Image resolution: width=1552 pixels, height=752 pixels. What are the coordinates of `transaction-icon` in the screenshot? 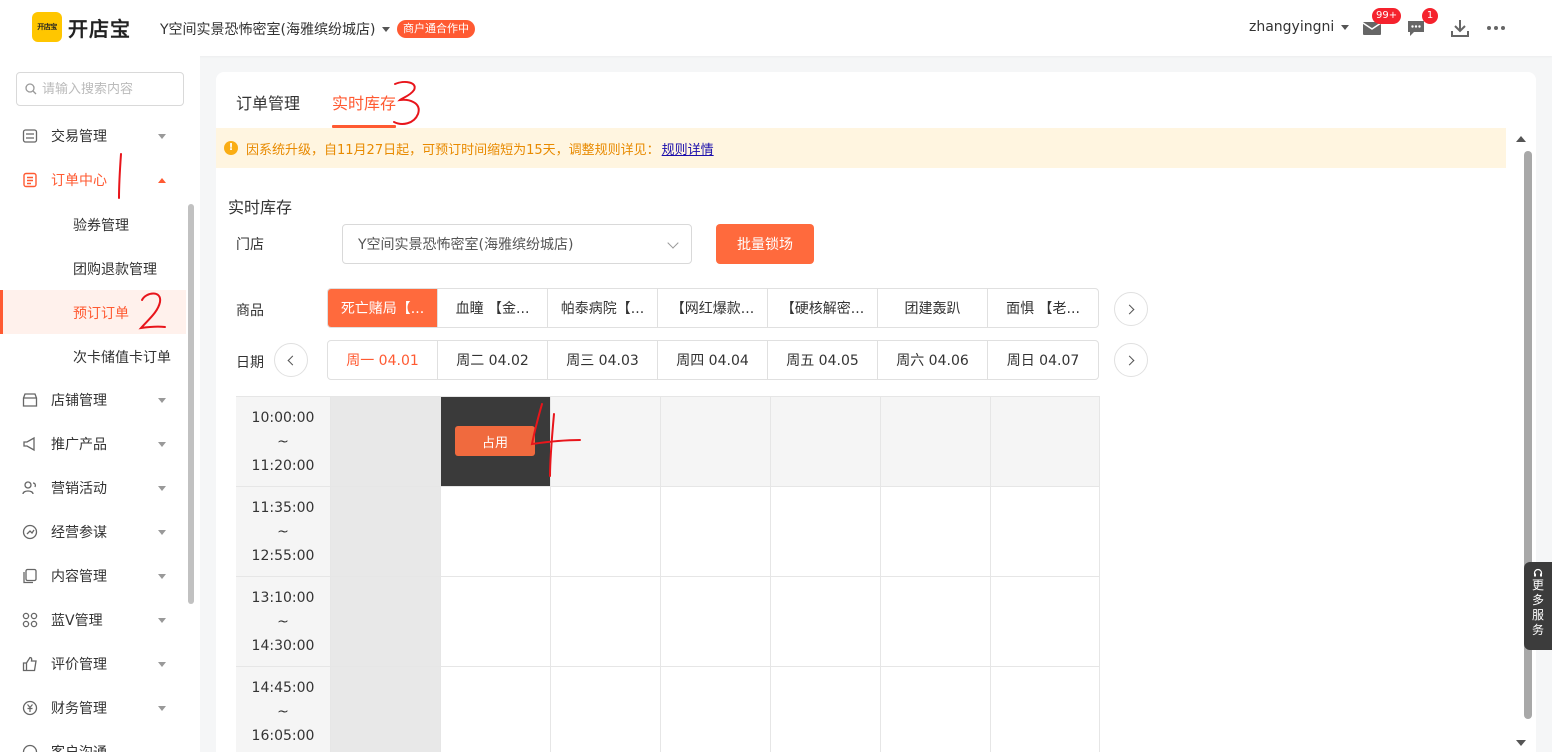 It's located at (30, 136).